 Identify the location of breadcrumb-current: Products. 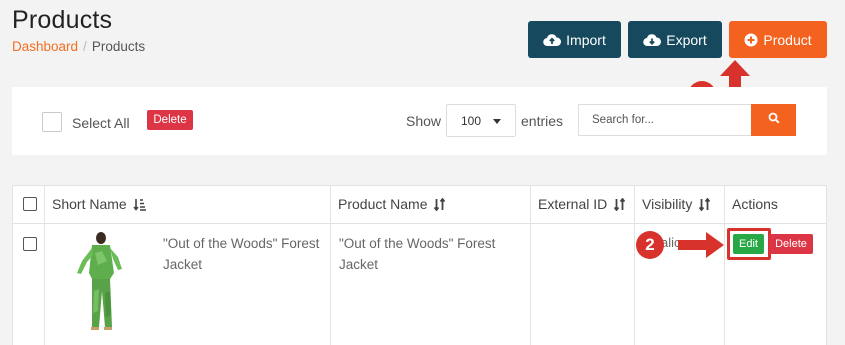
(118, 46).